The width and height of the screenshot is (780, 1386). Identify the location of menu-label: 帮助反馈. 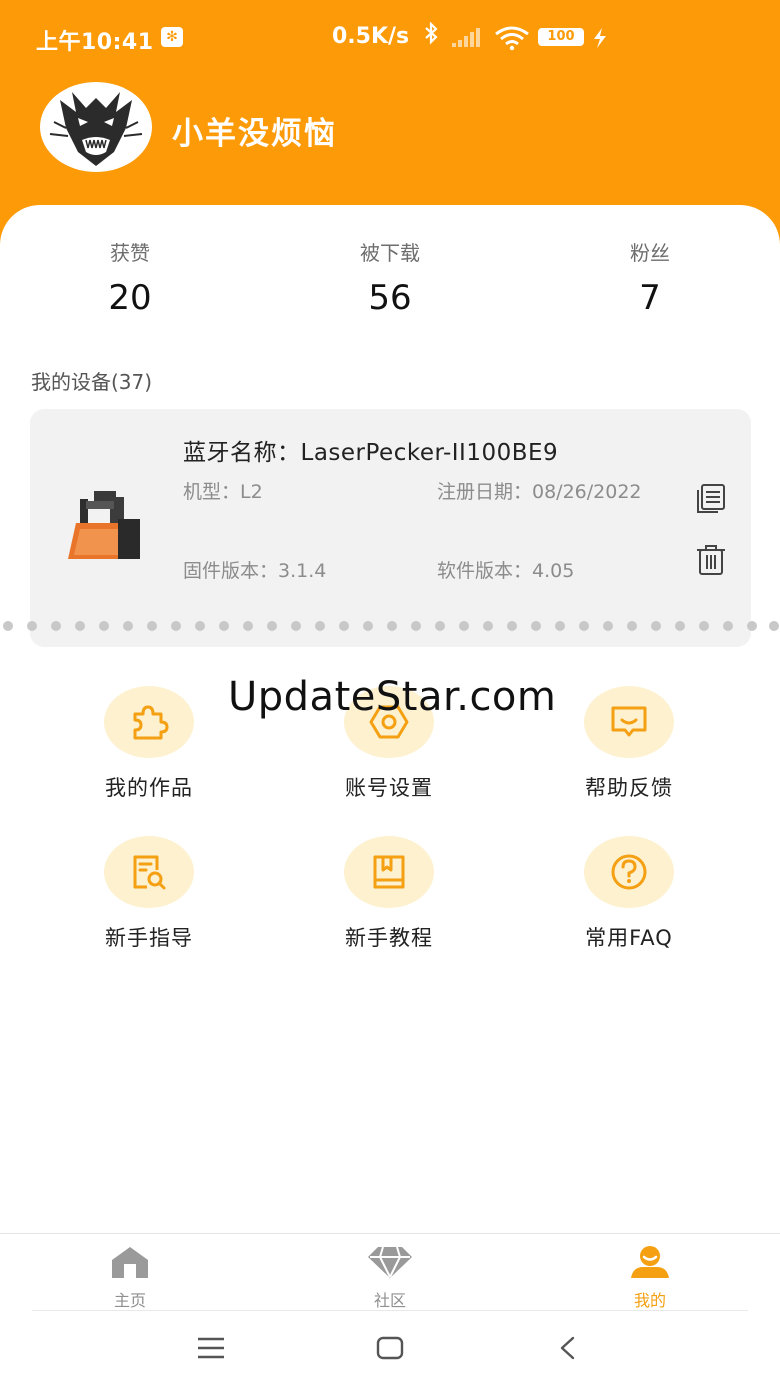
(629, 788).